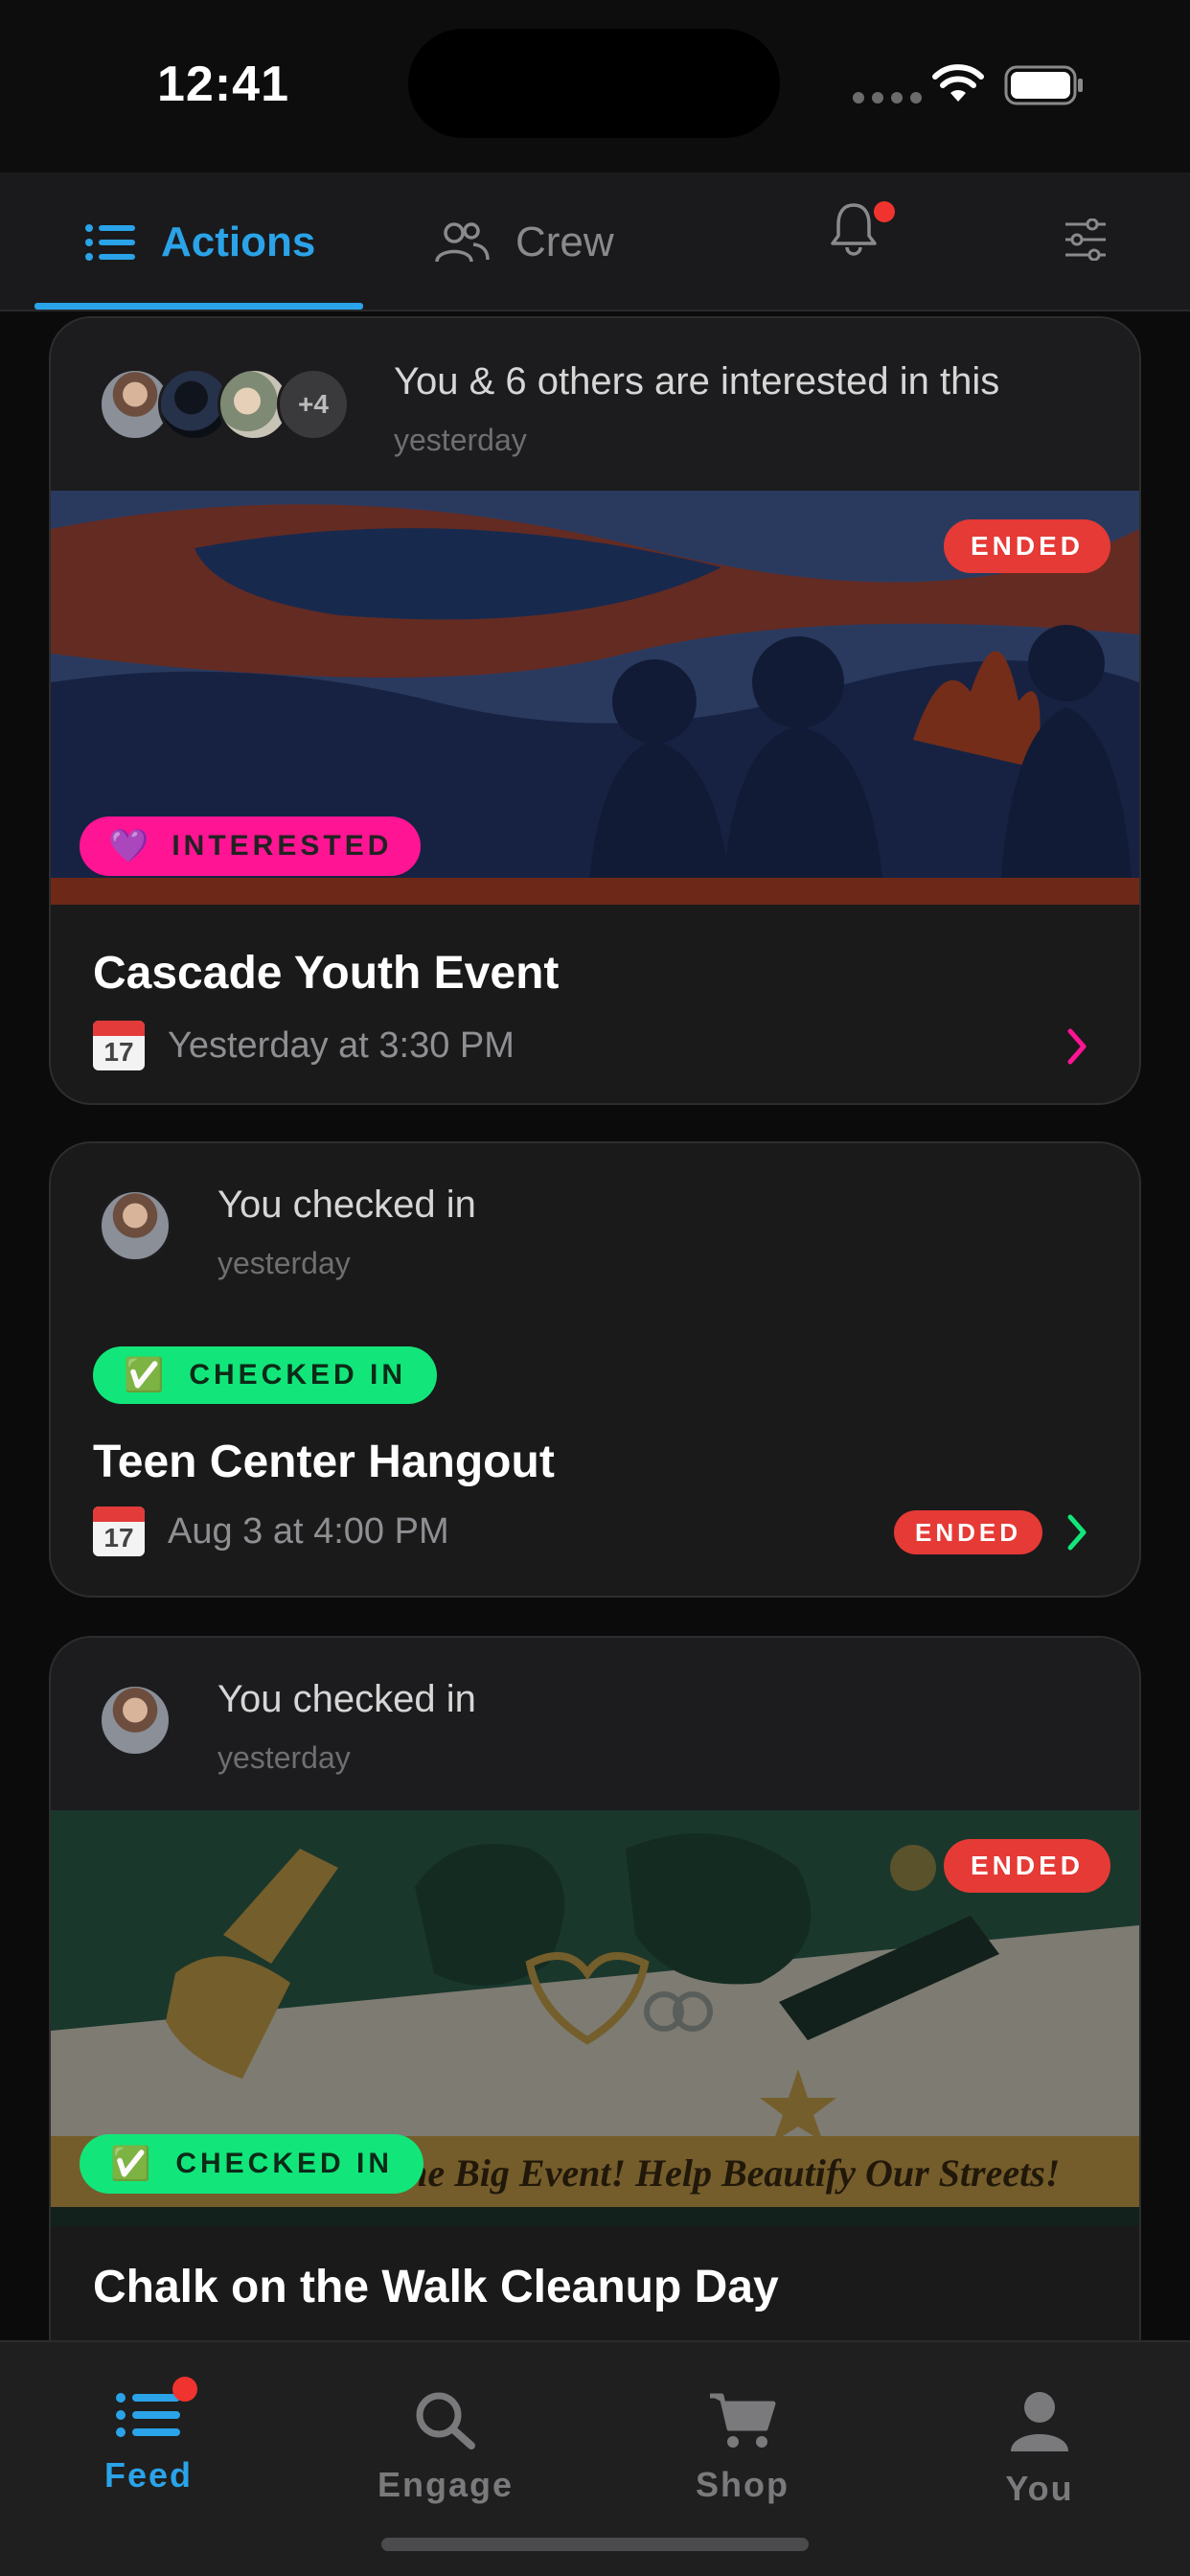 The height and width of the screenshot is (2576, 1190). I want to click on dynamic-island, so click(594, 83).